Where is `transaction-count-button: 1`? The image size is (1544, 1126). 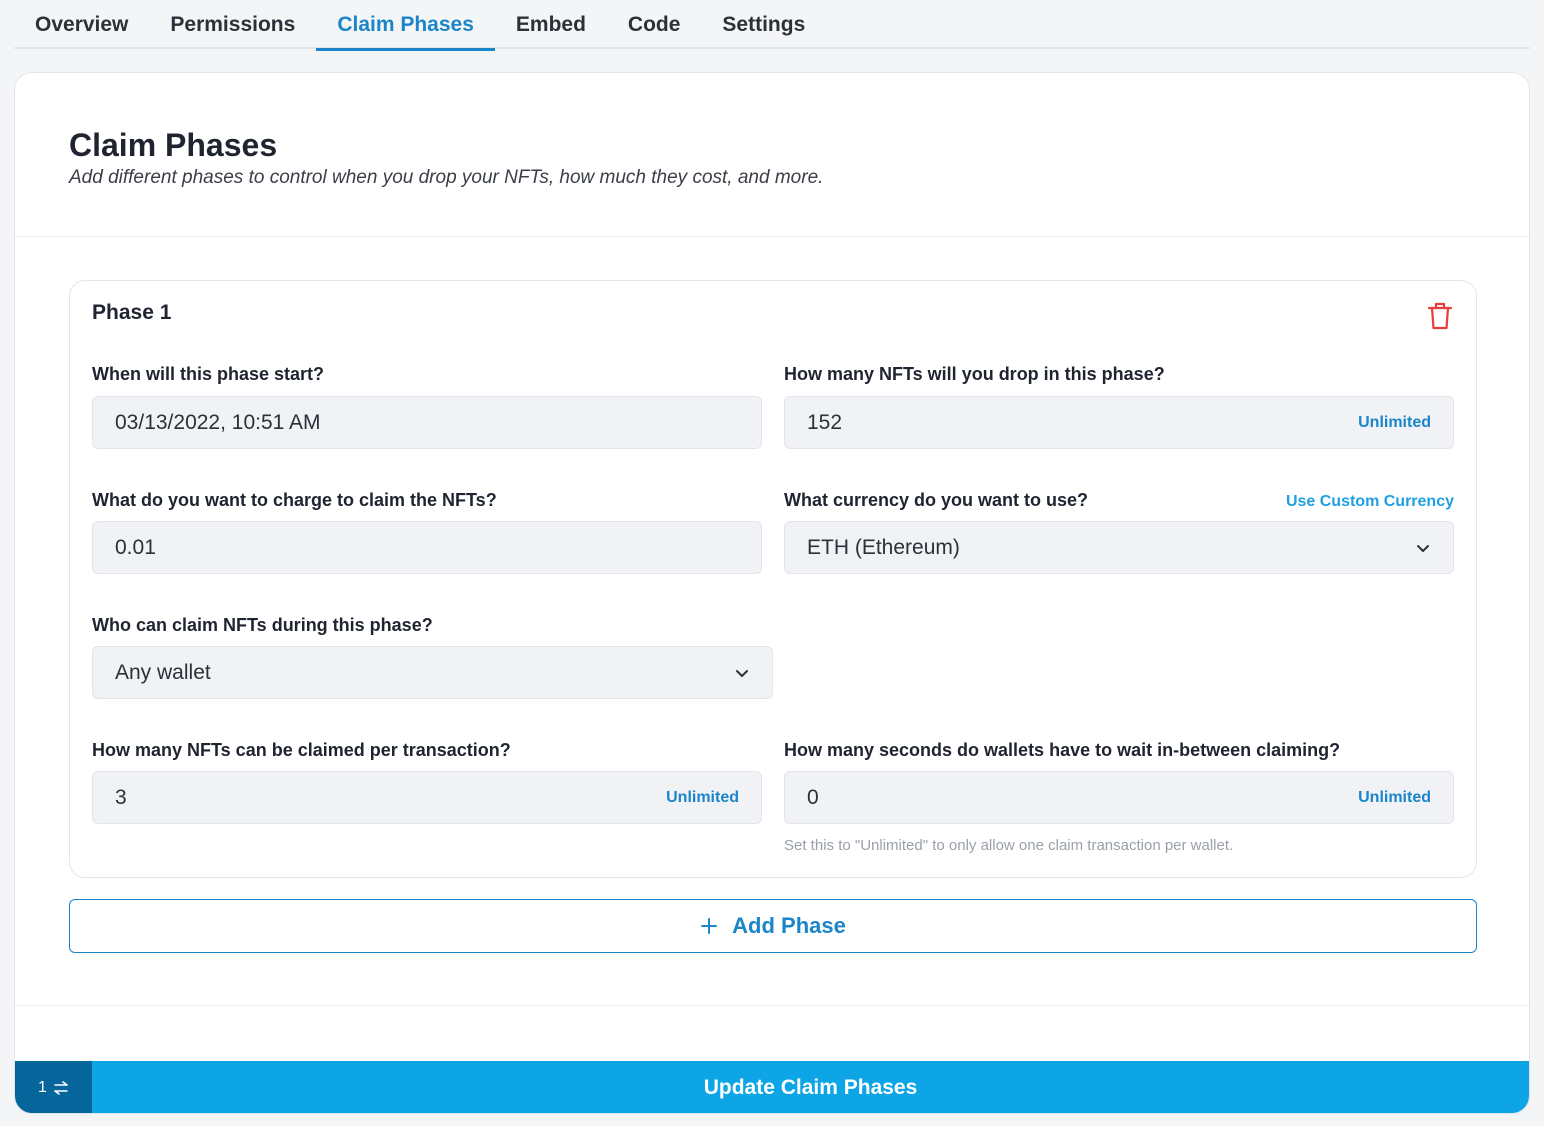
transaction-count-button: 1 is located at coordinates (53, 1087).